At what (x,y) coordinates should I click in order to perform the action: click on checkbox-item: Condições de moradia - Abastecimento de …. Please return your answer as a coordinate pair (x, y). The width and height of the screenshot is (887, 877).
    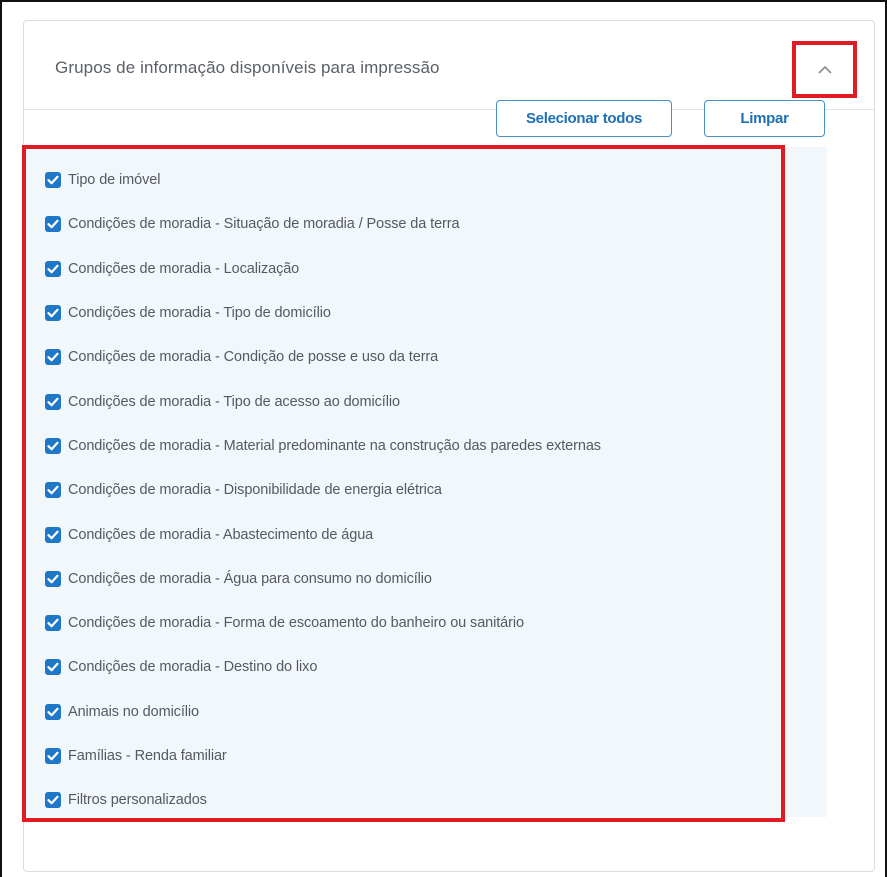
    Looking at the image, I should click on (323, 534).